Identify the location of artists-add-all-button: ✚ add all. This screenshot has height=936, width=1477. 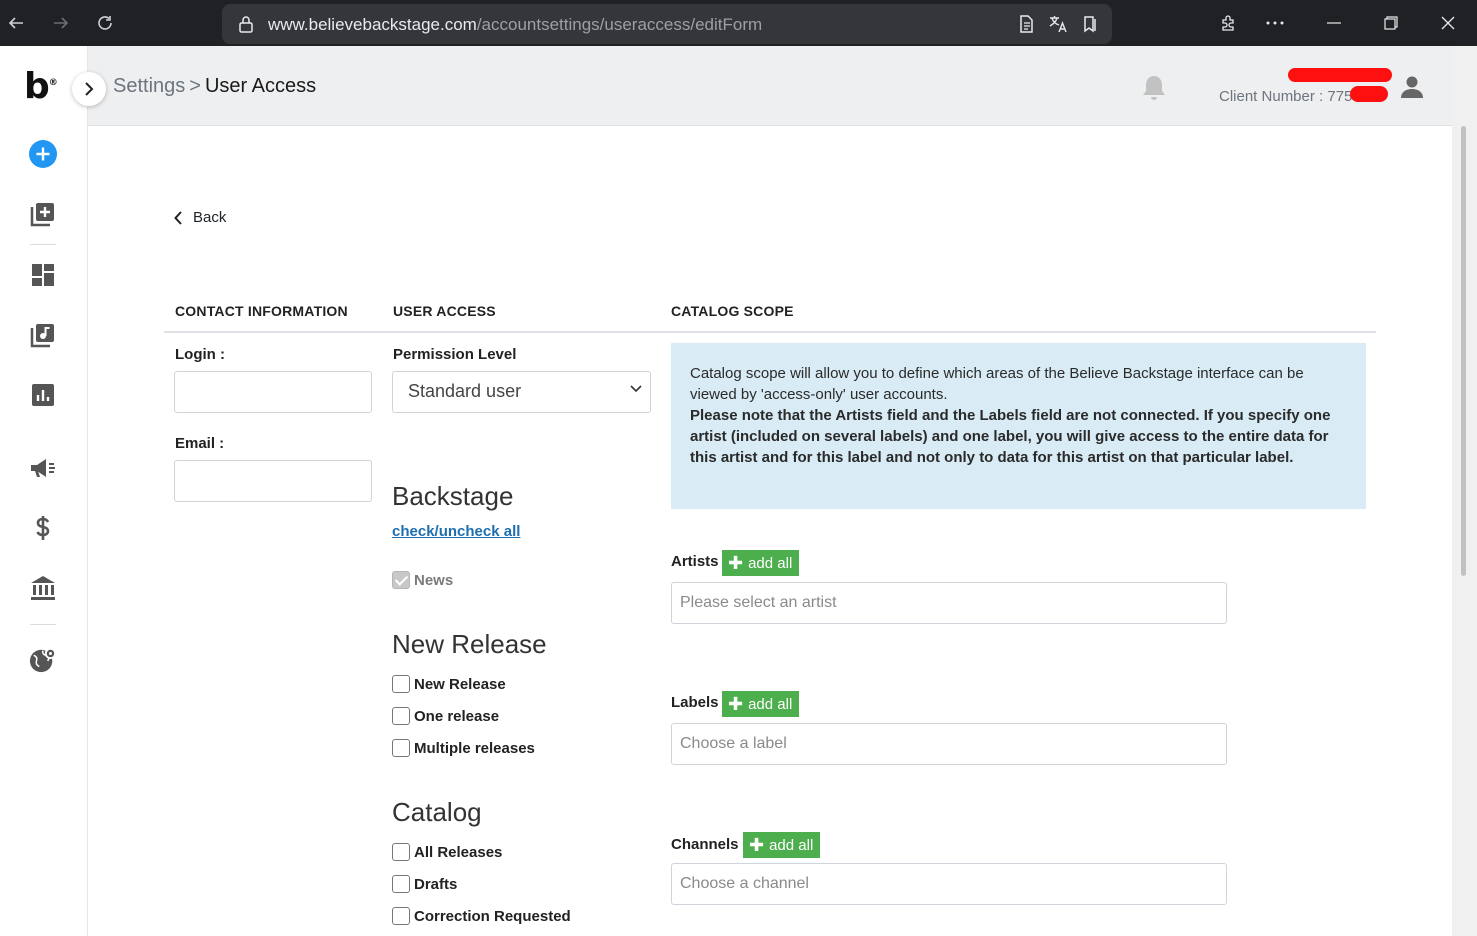
(761, 563).